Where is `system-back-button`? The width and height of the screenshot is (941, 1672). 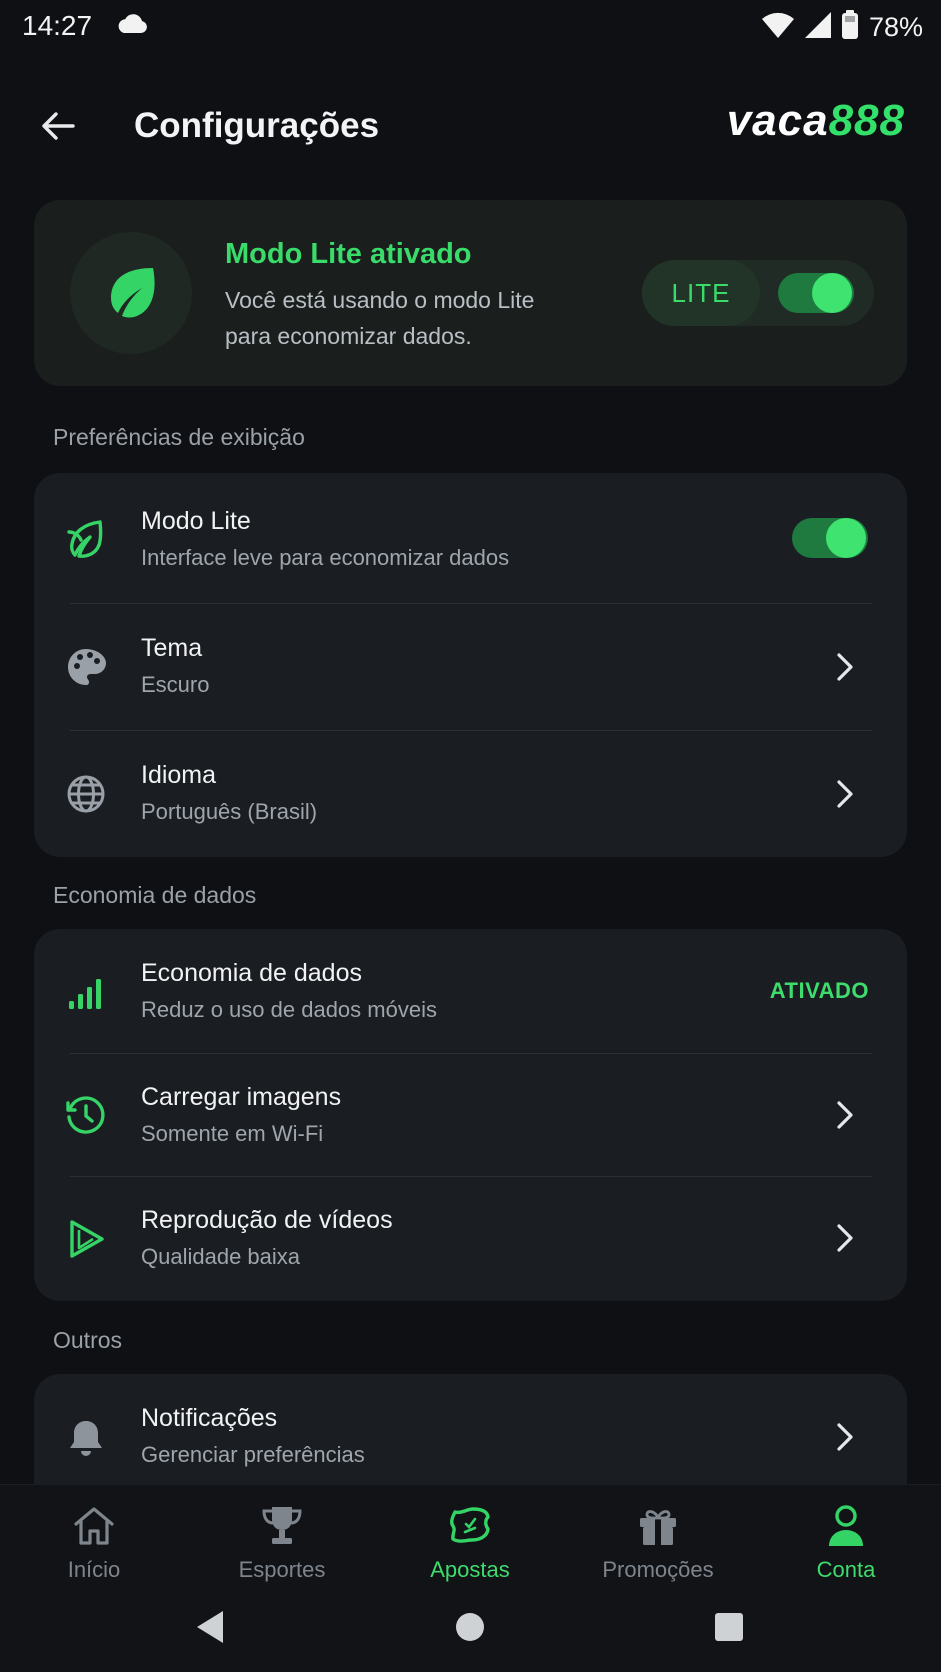
system-back-button is located at coordinates (210, 1627).